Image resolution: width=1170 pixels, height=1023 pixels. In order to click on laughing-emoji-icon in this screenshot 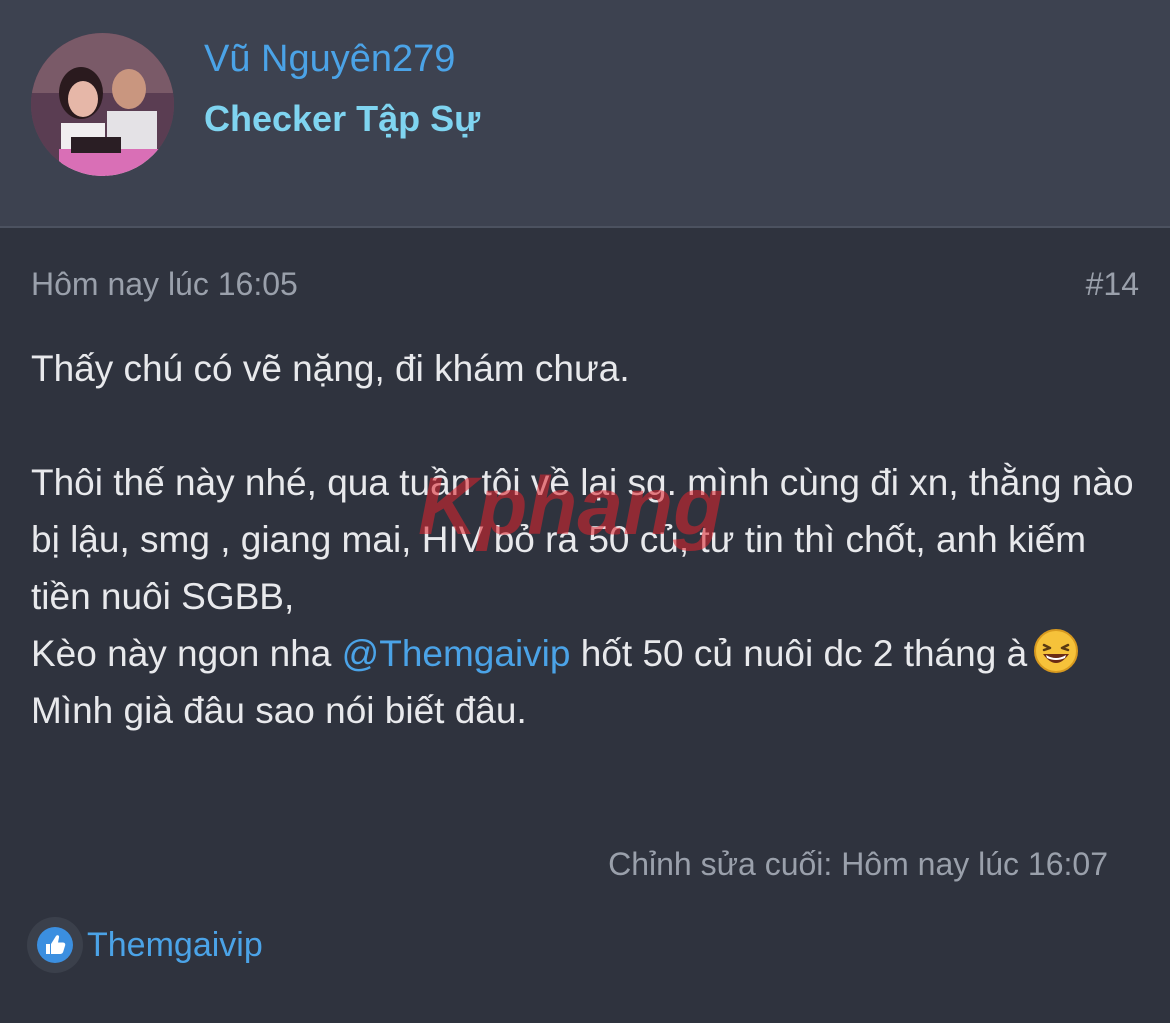, I will do `click(1056, 651)`.